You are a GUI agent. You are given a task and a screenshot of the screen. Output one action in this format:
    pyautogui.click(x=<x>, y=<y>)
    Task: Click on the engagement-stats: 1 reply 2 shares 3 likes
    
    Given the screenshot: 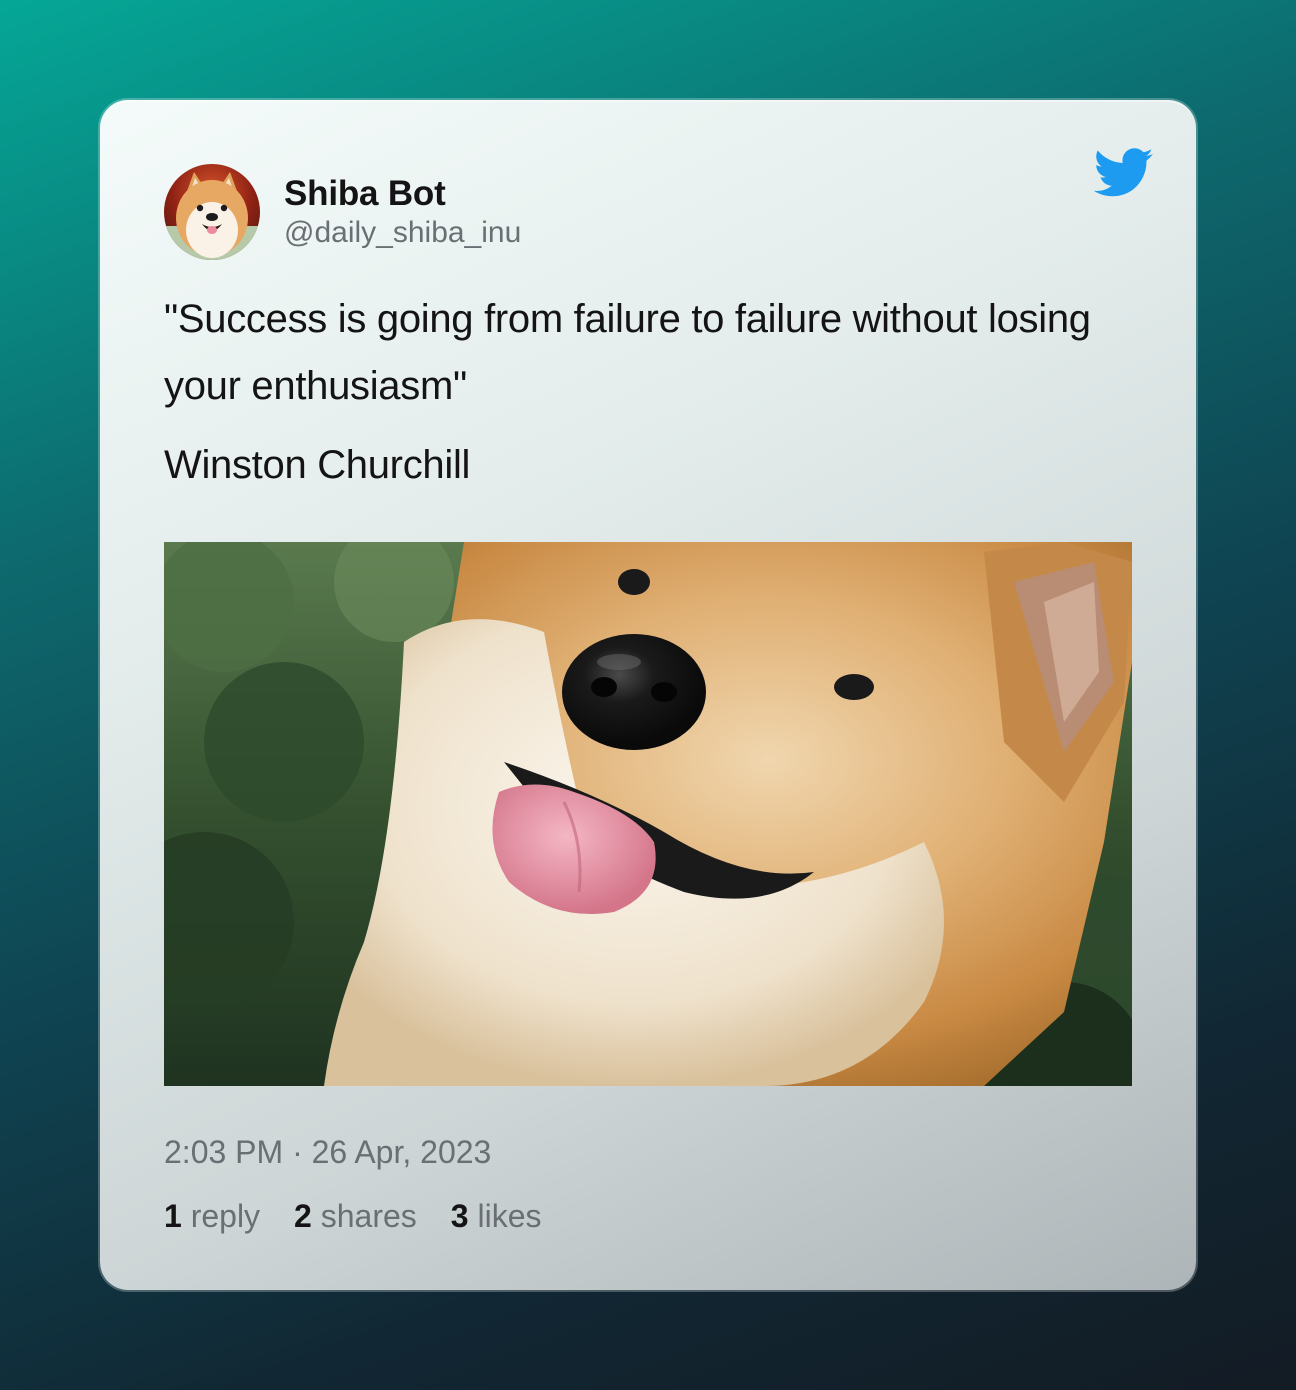 What is the action you would take?
    pyautogui.click(x=352, y=1216)
    